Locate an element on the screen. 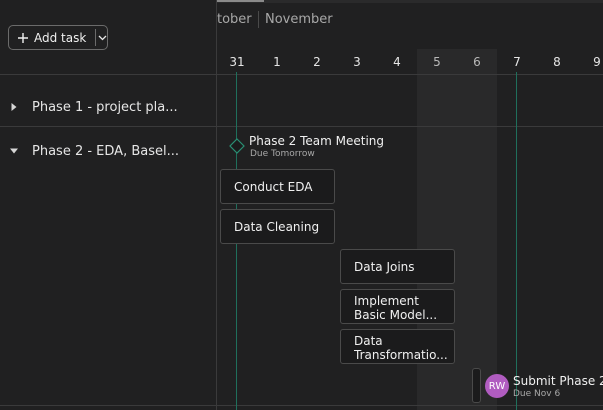 The image size is (603, 410). add-task-button: Add task is located at coordinates (52, 37).